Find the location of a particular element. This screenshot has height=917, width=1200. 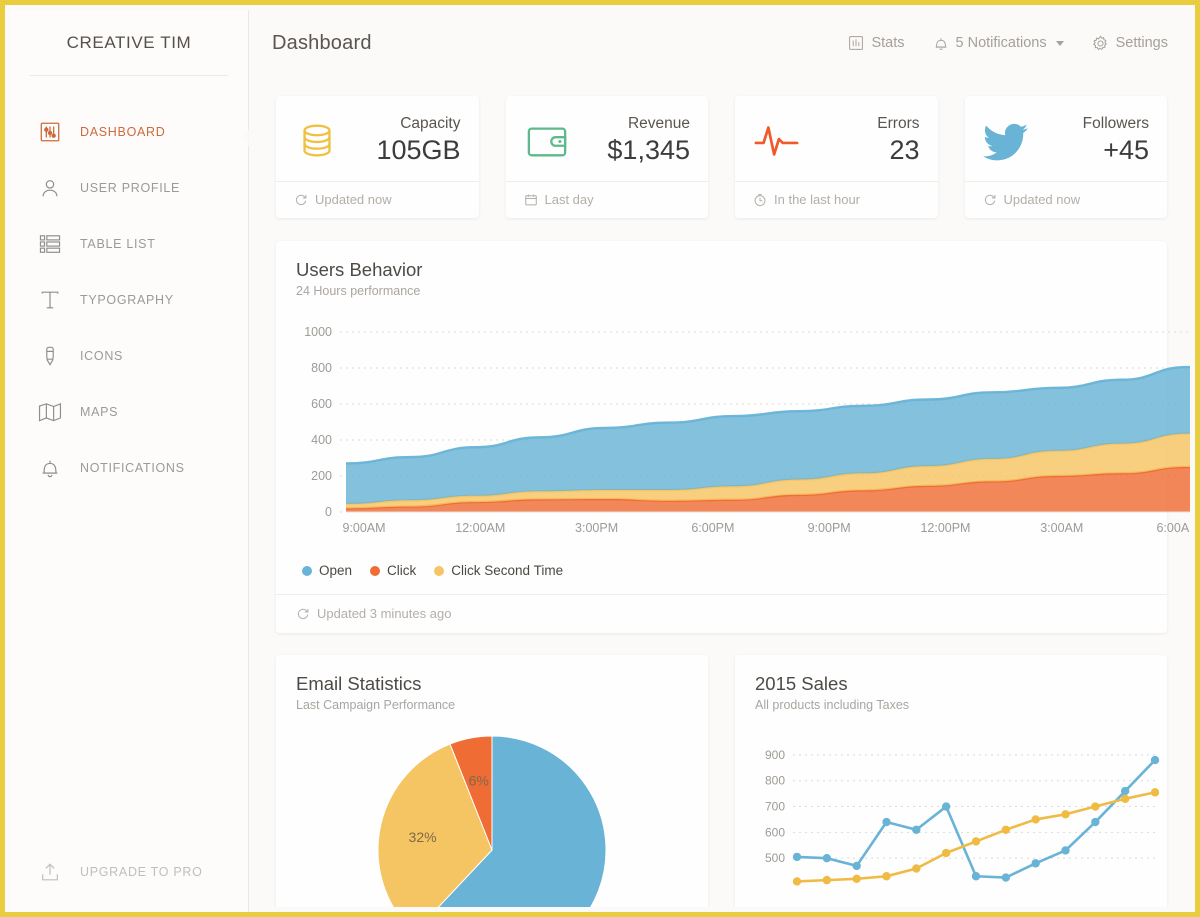

stat-footer: In the last hour is located at coordinates (836, 199).